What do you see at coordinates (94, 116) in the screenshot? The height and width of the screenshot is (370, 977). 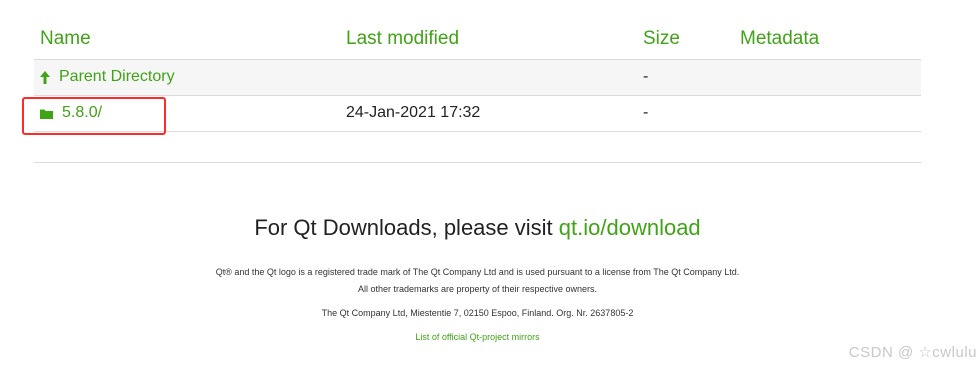 I see `red-annotation-box` at bounding box center [94, 116].